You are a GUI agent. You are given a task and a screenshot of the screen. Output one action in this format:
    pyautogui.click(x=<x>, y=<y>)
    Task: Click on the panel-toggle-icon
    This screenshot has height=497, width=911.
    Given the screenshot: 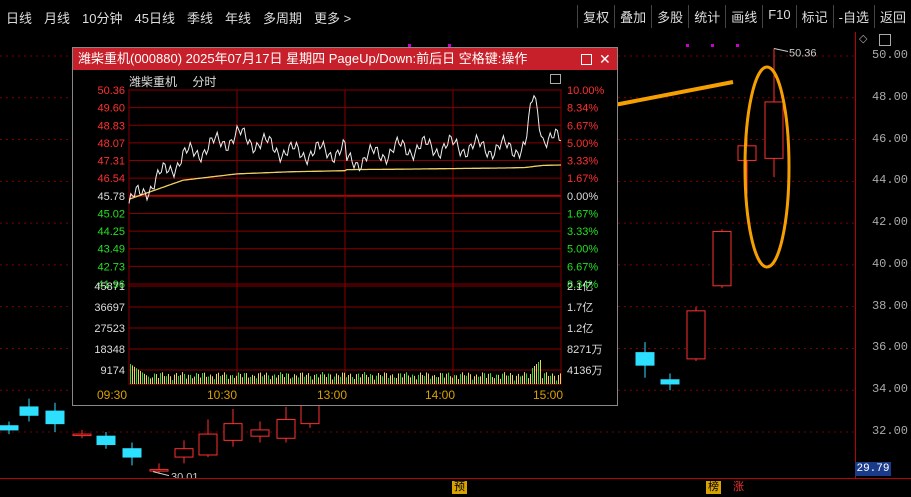 What is the action you would take?
    pyautogui.click(x=555, y=79)
    